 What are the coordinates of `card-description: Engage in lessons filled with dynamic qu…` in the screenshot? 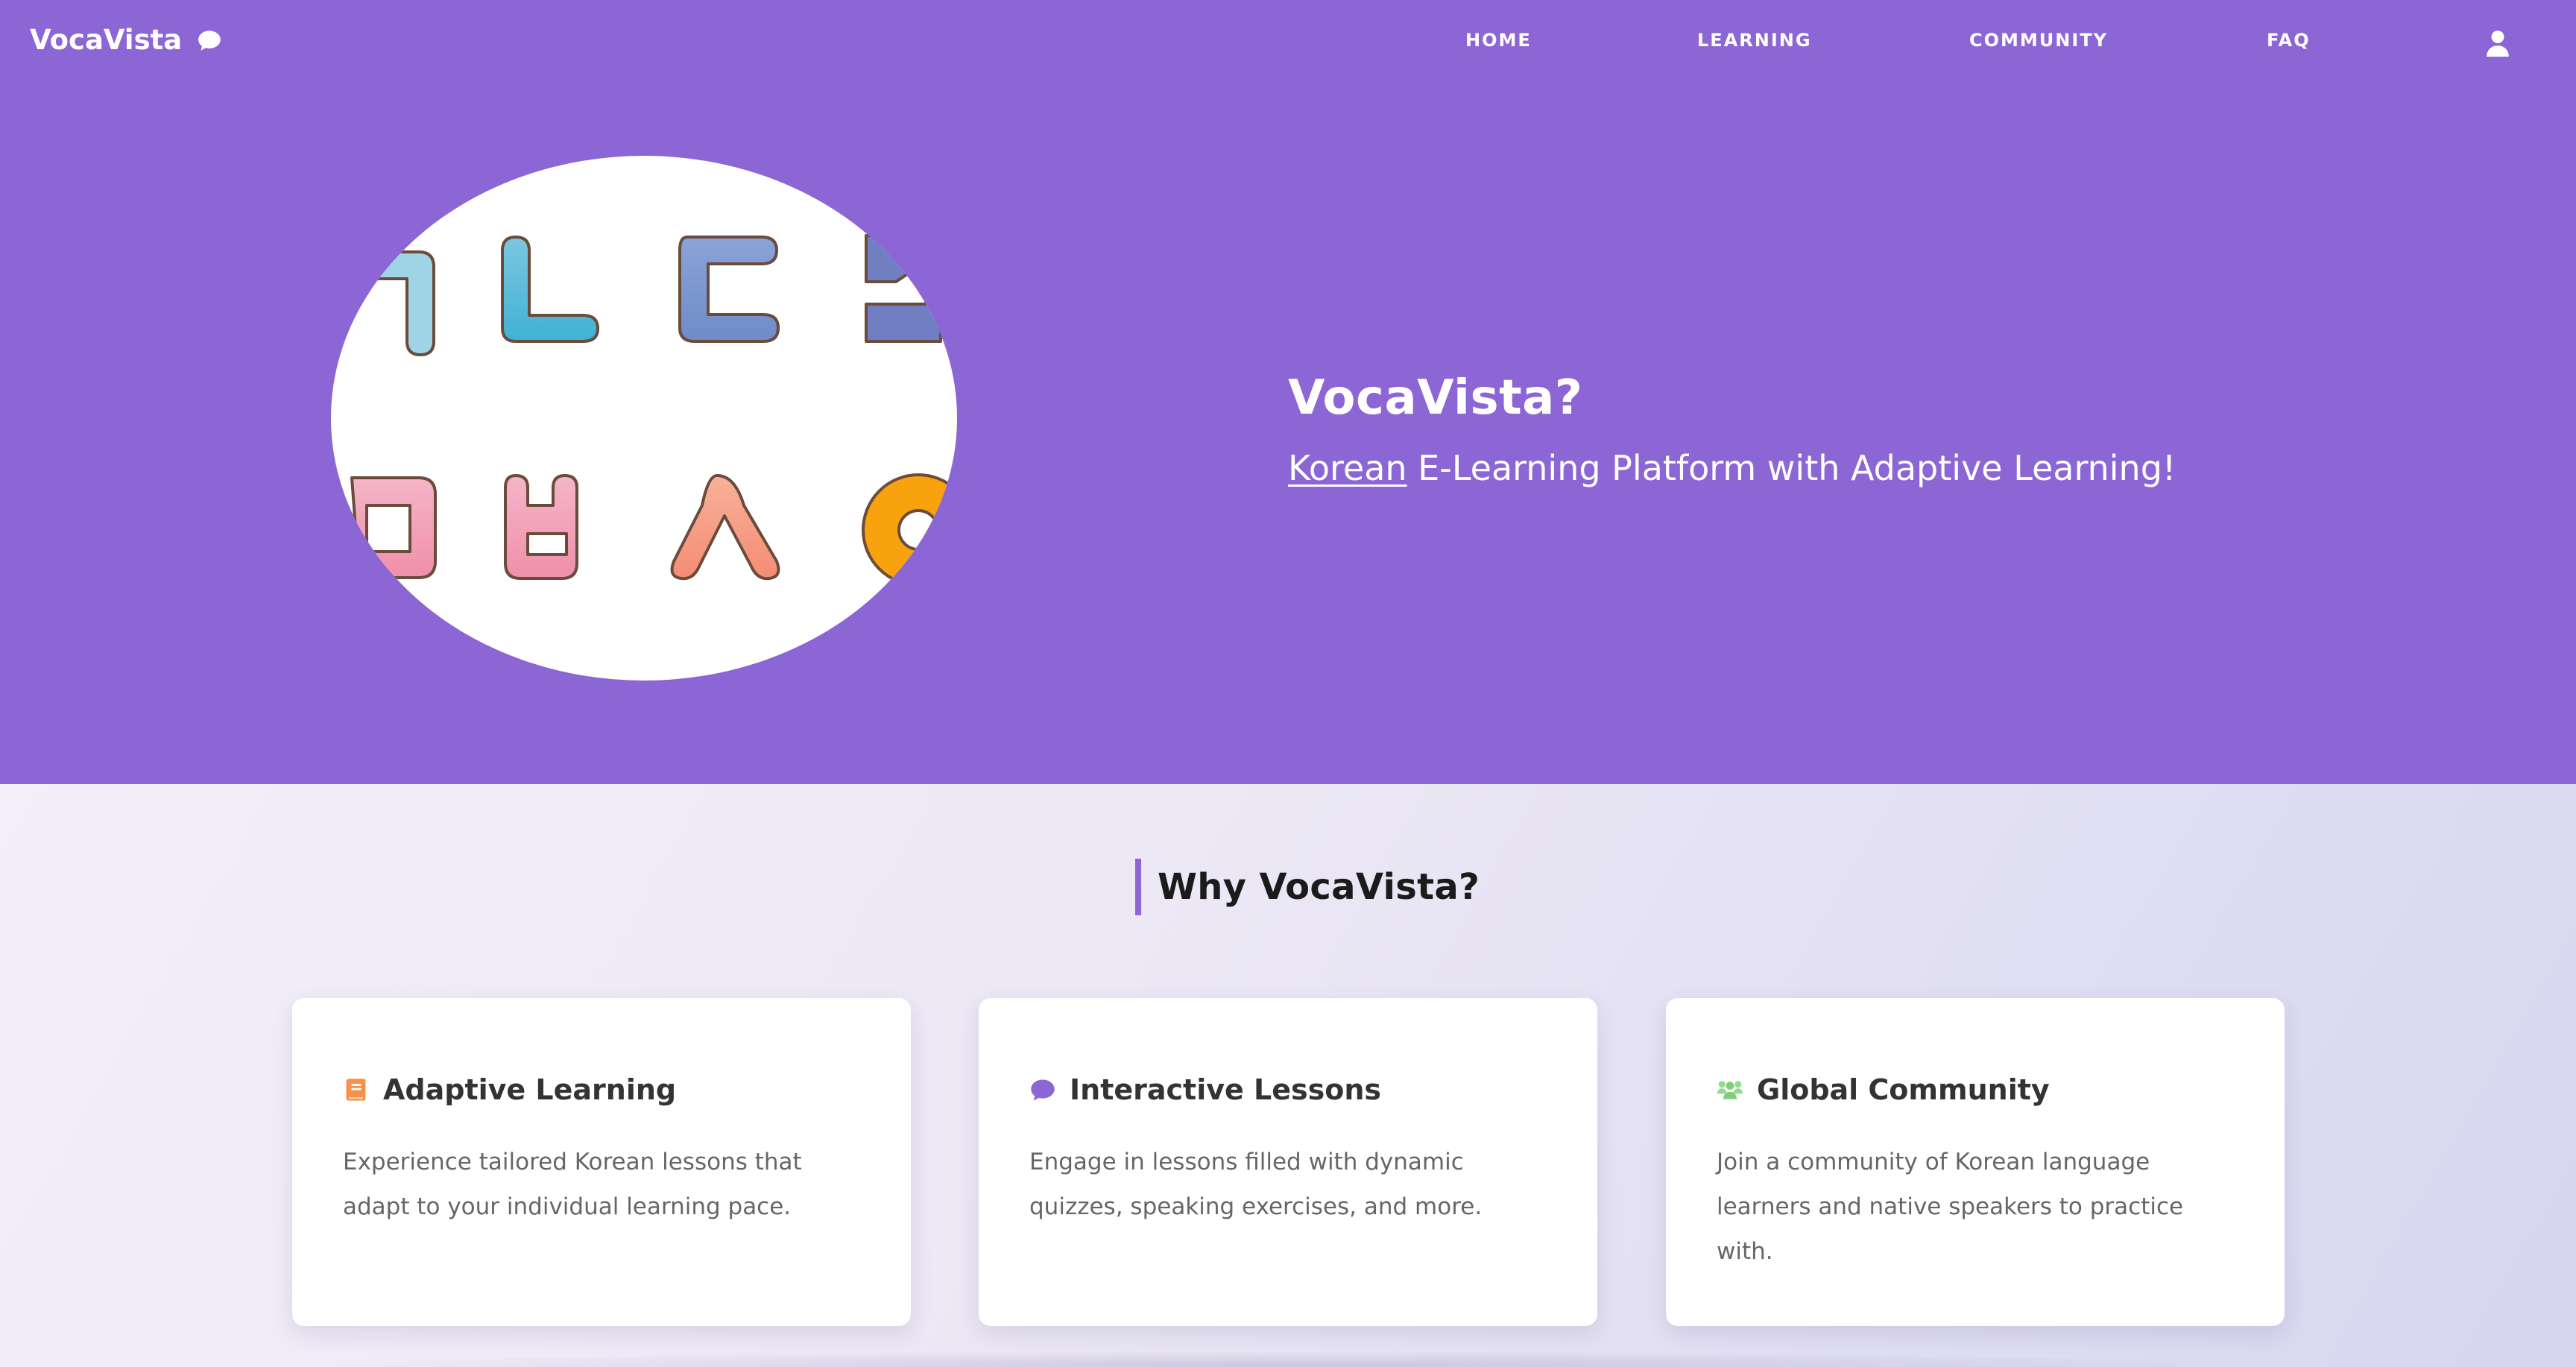 It's located at (1256, 1184).